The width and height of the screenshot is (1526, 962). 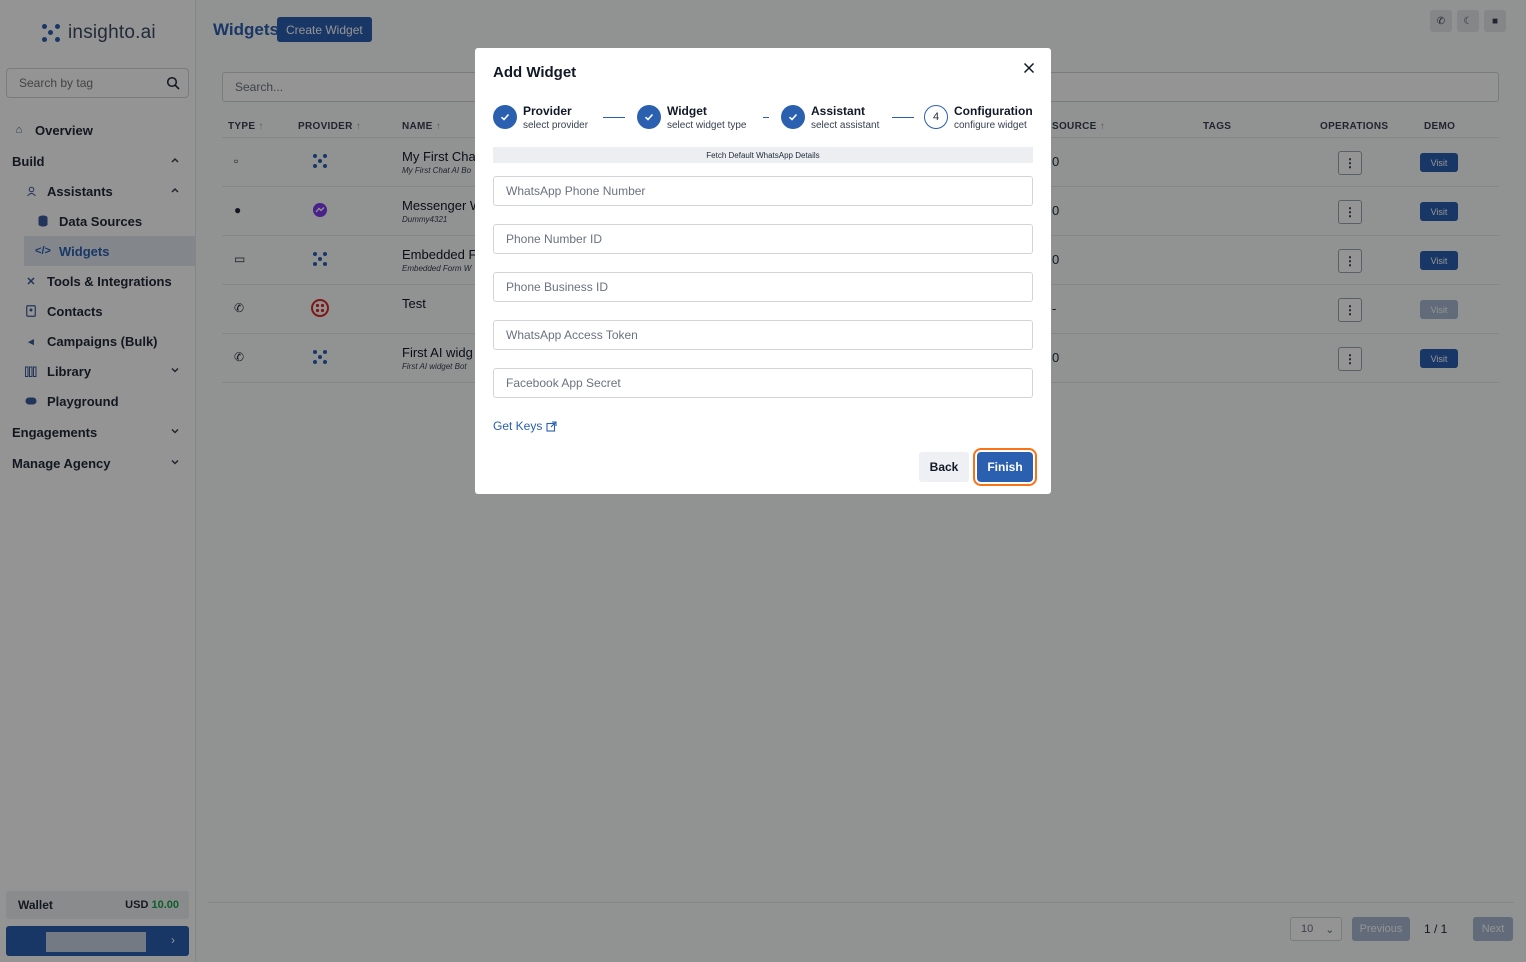 I want to click on step-subtitle: select assistant, so click(x=845, y=125).